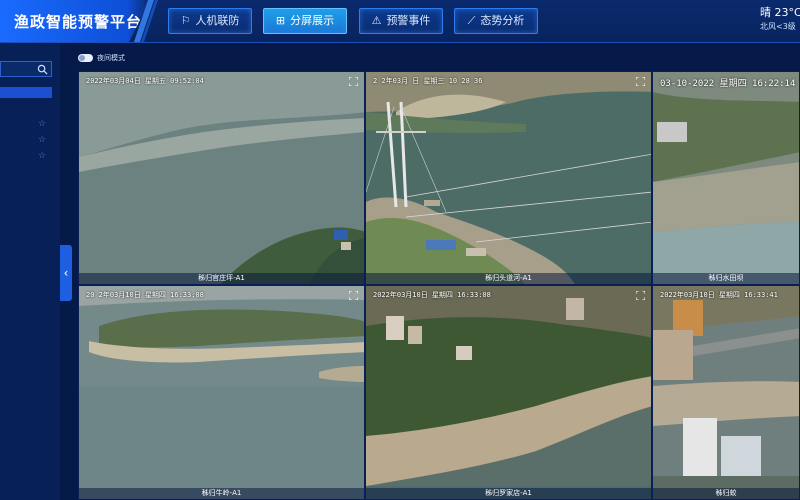 This screenshot has height=500, width=800. Describe the element at coordinates (145, 81) in the screenshot. I see `camera-timestamp: 2022年03月04日 星期五 09:52:04` at that location.